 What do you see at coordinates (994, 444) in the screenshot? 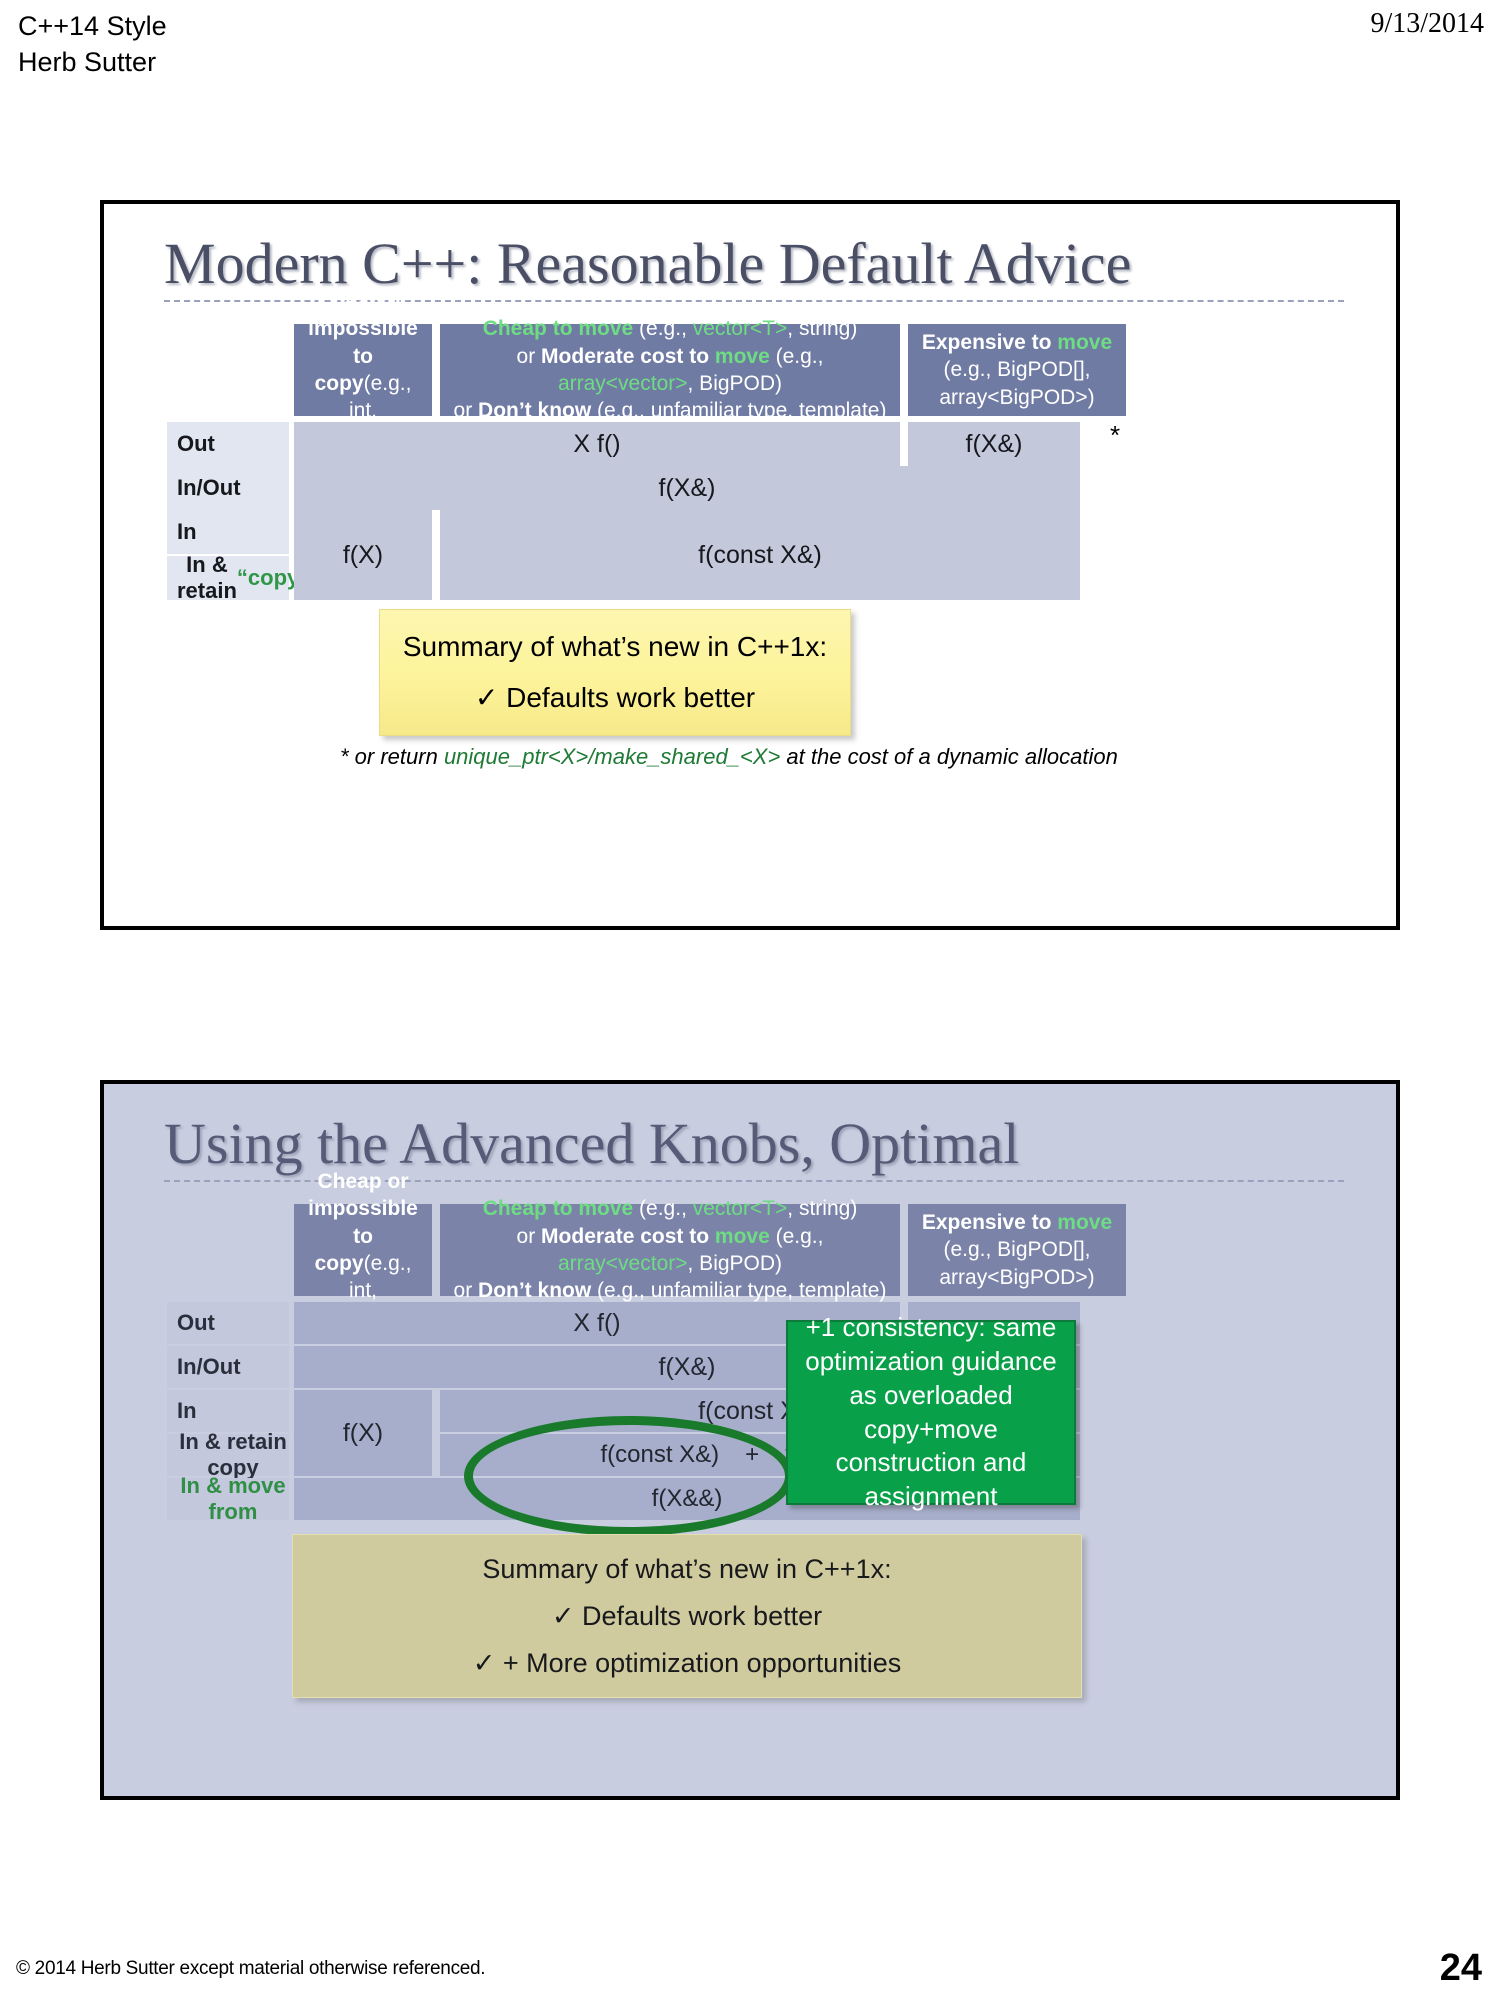
I see `table-cell-out-expensive: f(X&)` at bounding box center [994, 444].